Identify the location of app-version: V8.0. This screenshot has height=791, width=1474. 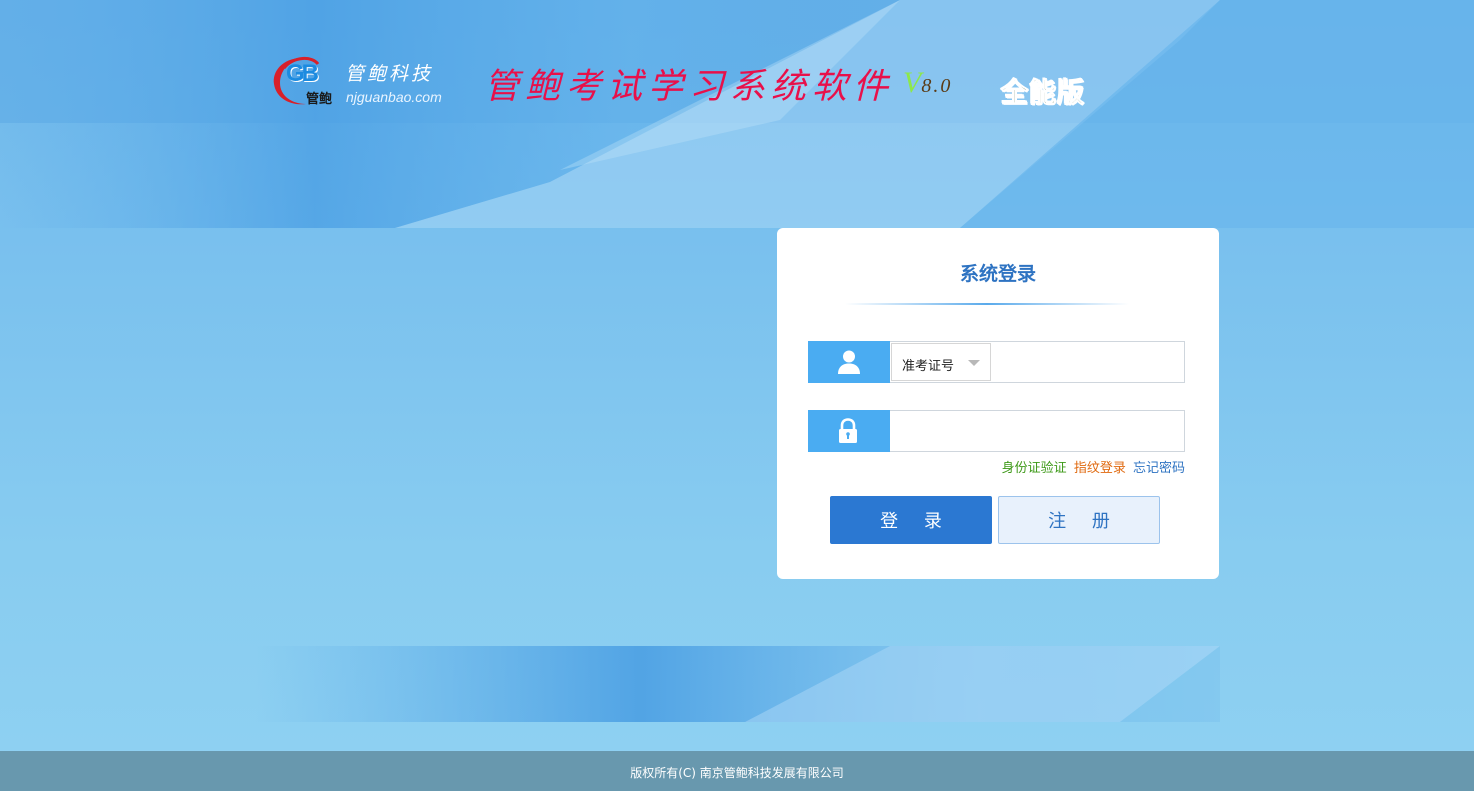
(927, 83).